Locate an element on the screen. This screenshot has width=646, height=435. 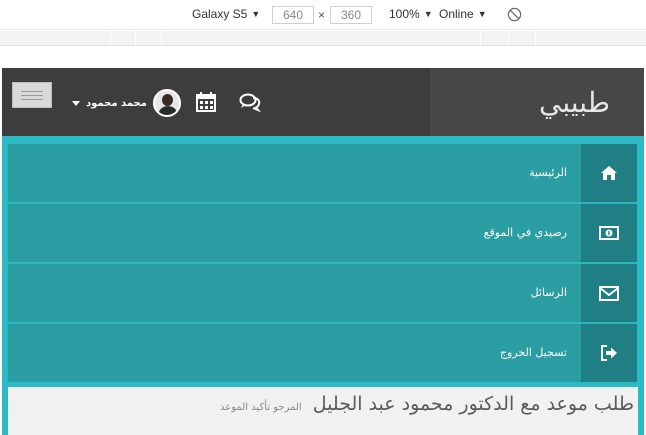
device-toolbar: Galaxy S5 ▼ 640 × 360 100% ▼ Online ▼ is located at coordinates (323, 15).